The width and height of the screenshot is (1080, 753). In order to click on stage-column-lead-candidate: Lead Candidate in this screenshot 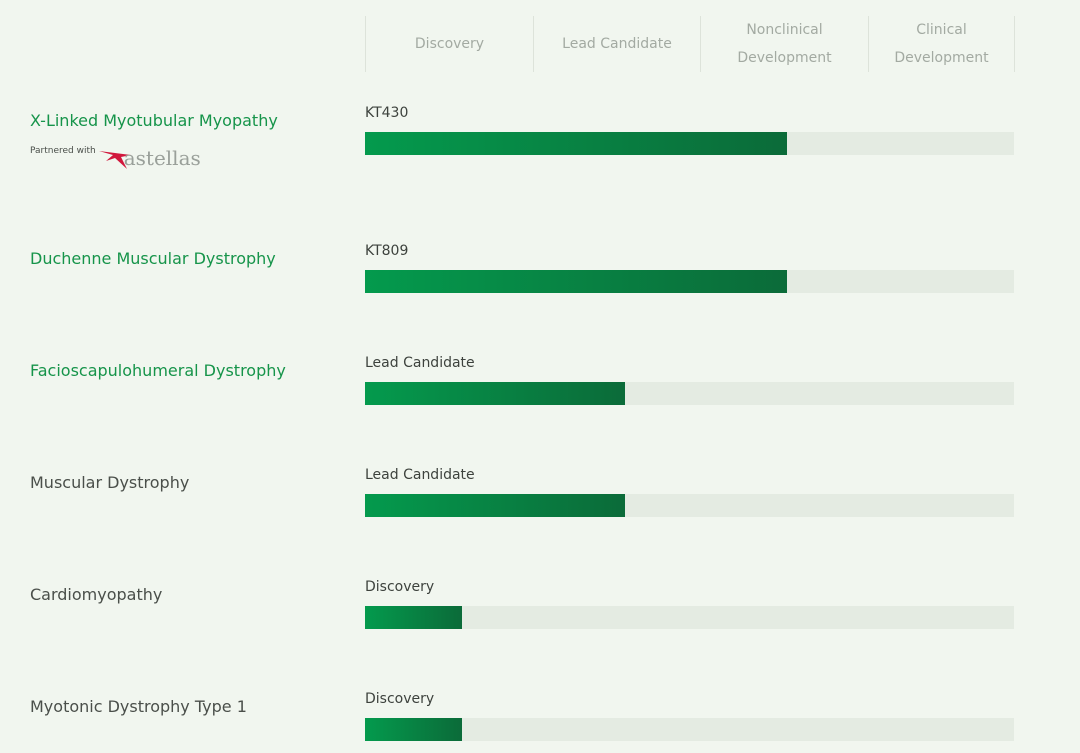, I will do `click(617, 44)`.